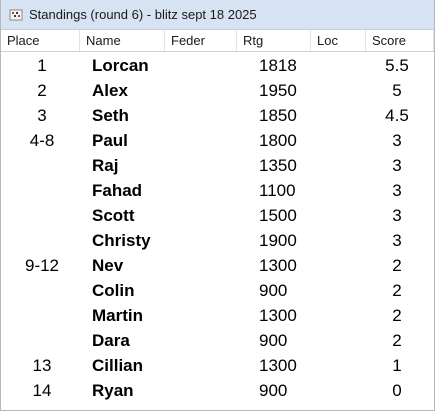 This screenshot has height=411, width=435. What do you see at coordinates (217, 115) in the screenshot?
I see `table-row: 3 Seth 1850 4.5` at bounding box center [217, 115].